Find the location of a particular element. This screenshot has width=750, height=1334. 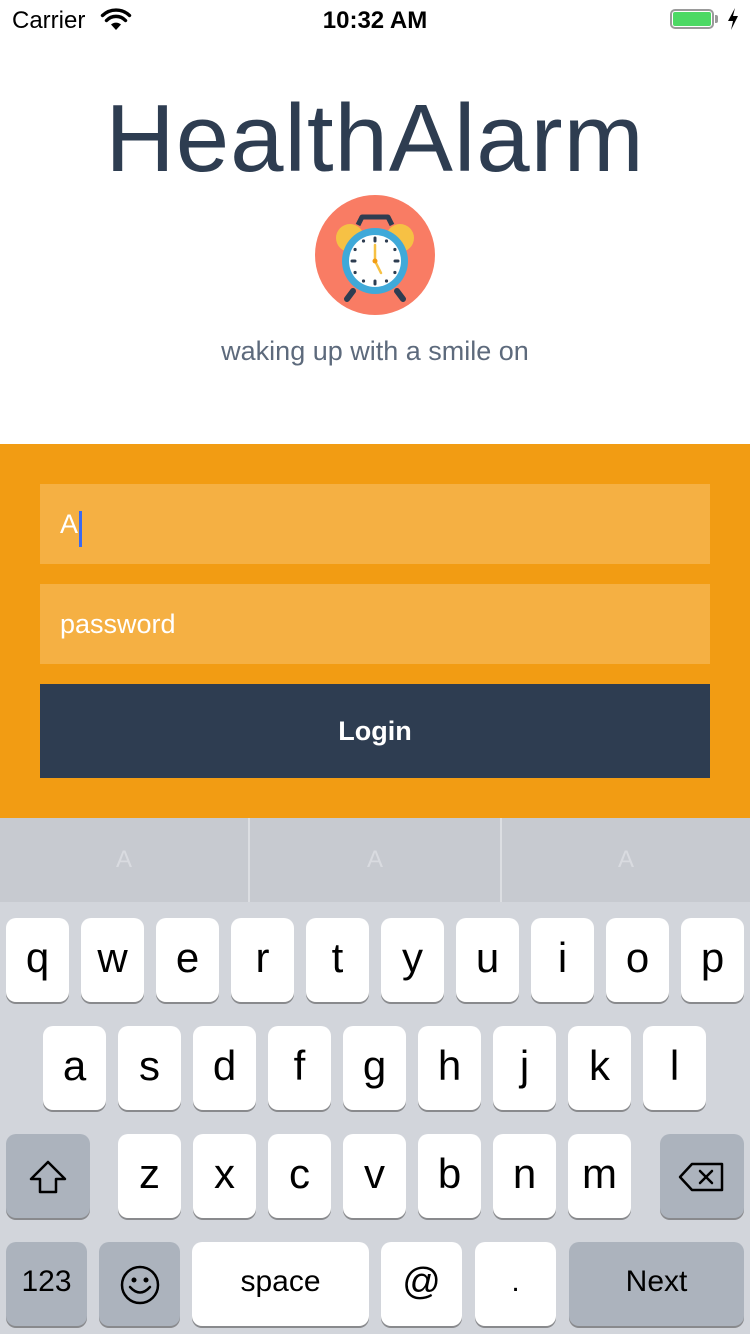

charging-bolt-icon is located at coordinates (733, 19).